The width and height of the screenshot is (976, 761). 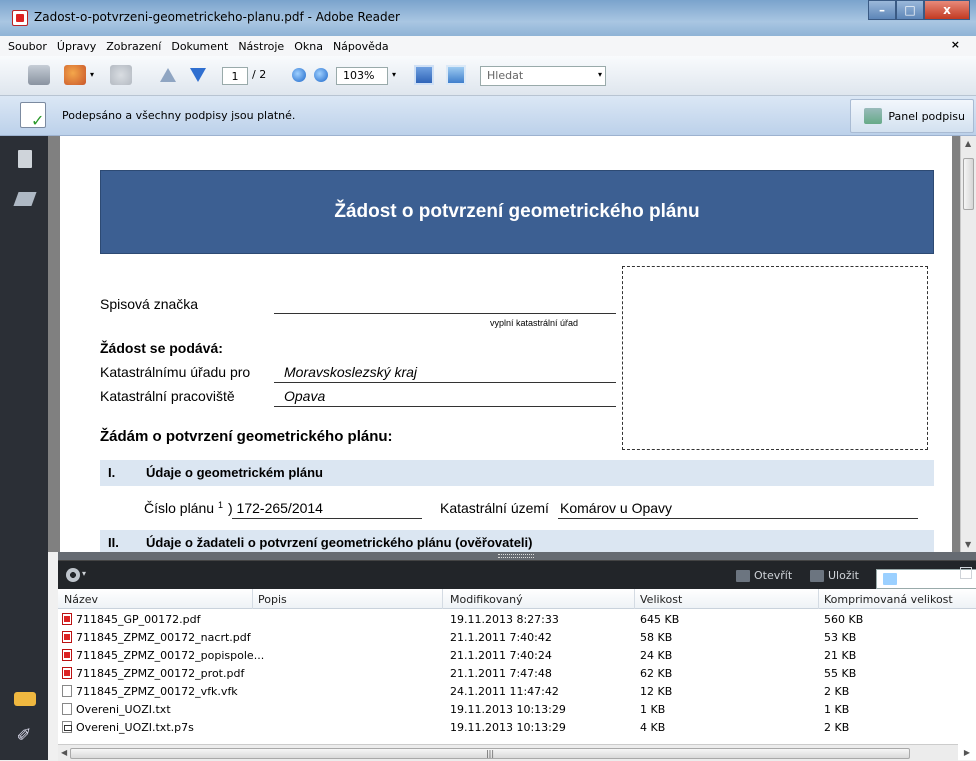 I want to click on pdf-file-icon, so click(x=67, y=619).